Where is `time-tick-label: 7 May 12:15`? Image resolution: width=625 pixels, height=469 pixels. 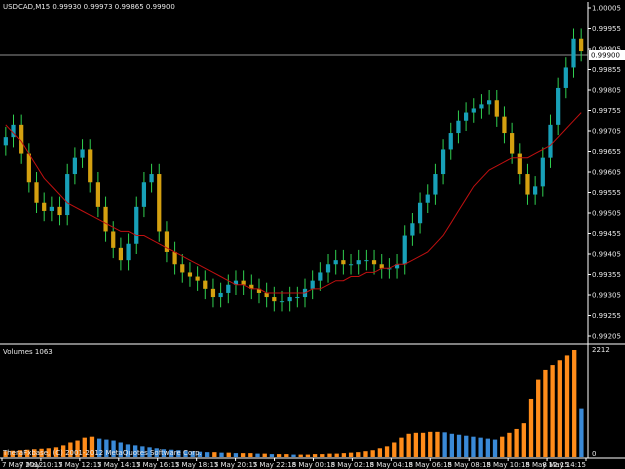
time-tick-label: 7 May 12:15 is located at coordinates (80, 465).